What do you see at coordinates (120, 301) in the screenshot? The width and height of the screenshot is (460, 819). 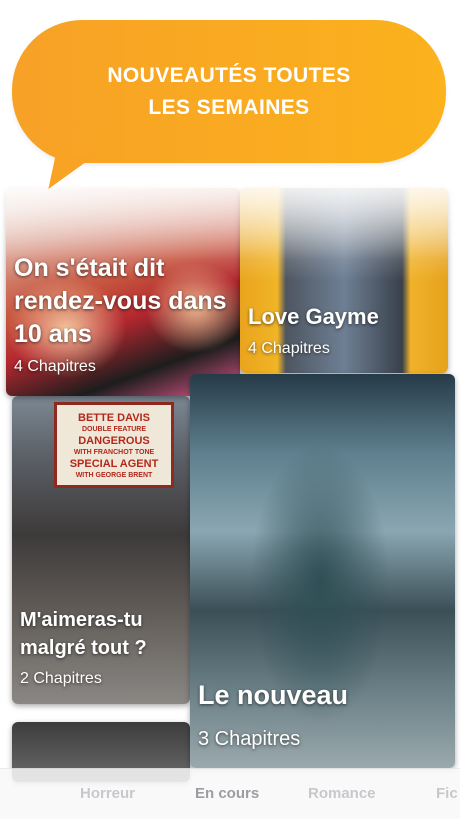 I see `story-title: On s'était dit rendez-vous dans 10 ans` at bounding box center [120, 301].